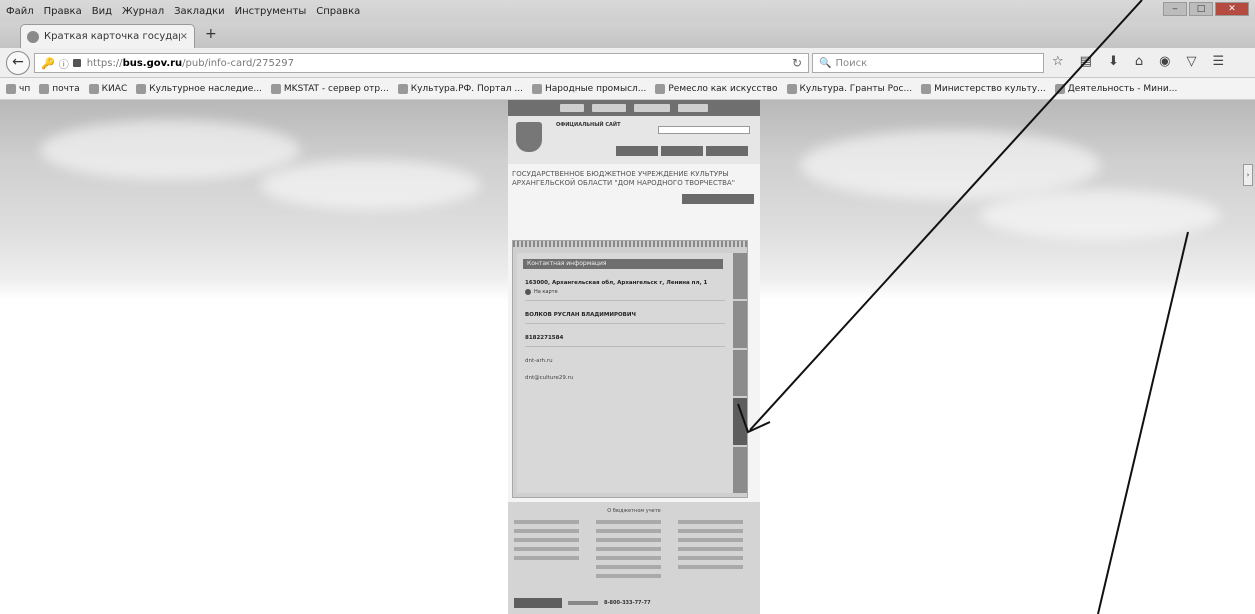  What do you see at coordinates (199, 11) in the screenshot?
I see `menu-bookmarks: Закладки` at bounding box center [199, 11].